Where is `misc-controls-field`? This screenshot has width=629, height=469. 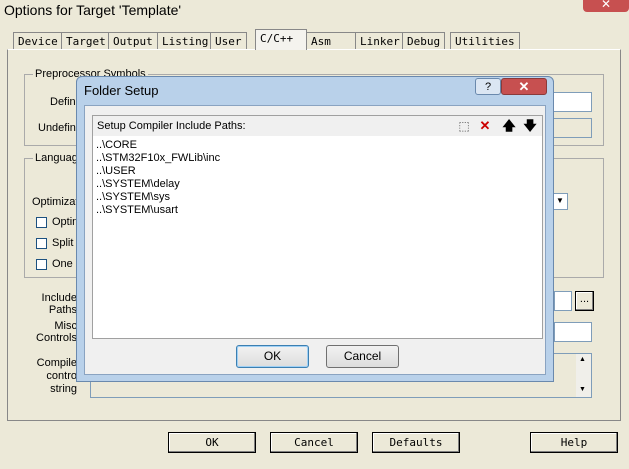
misc-controls-field is located at coordinates (573, 332).